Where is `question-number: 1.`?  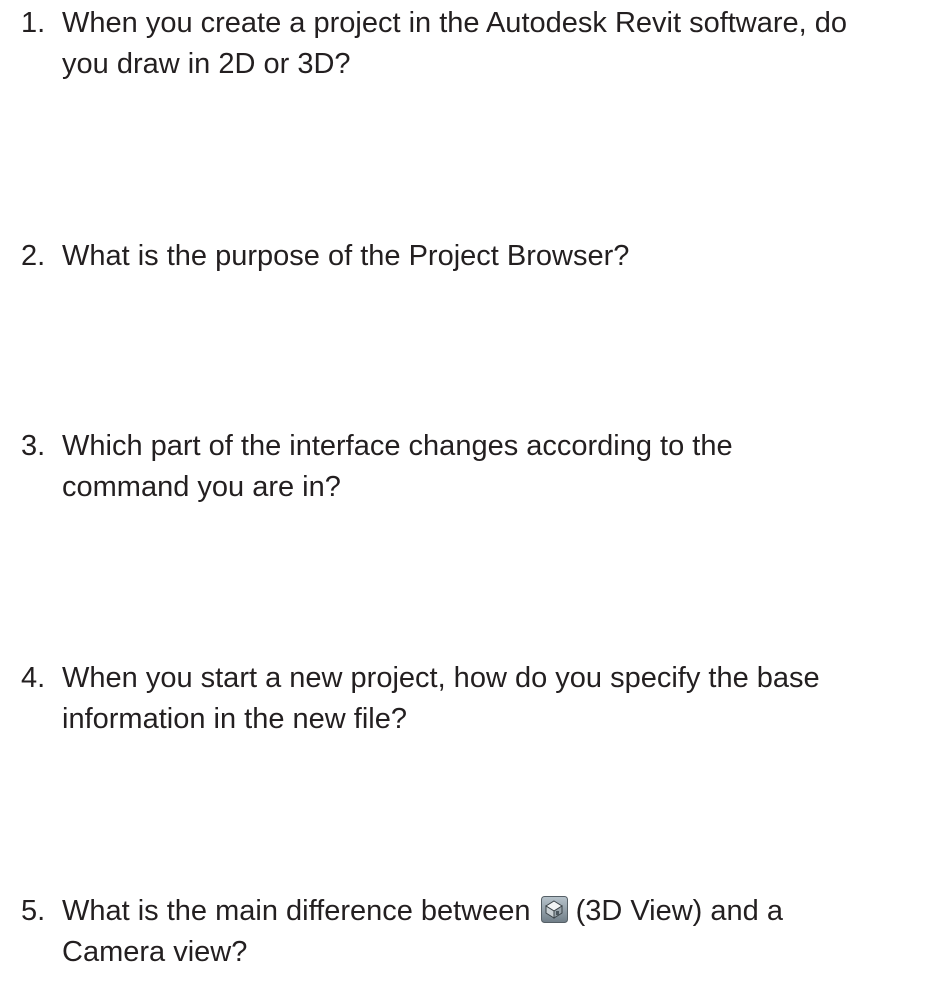
question-number: 1. is located at coordinates (33, 23).